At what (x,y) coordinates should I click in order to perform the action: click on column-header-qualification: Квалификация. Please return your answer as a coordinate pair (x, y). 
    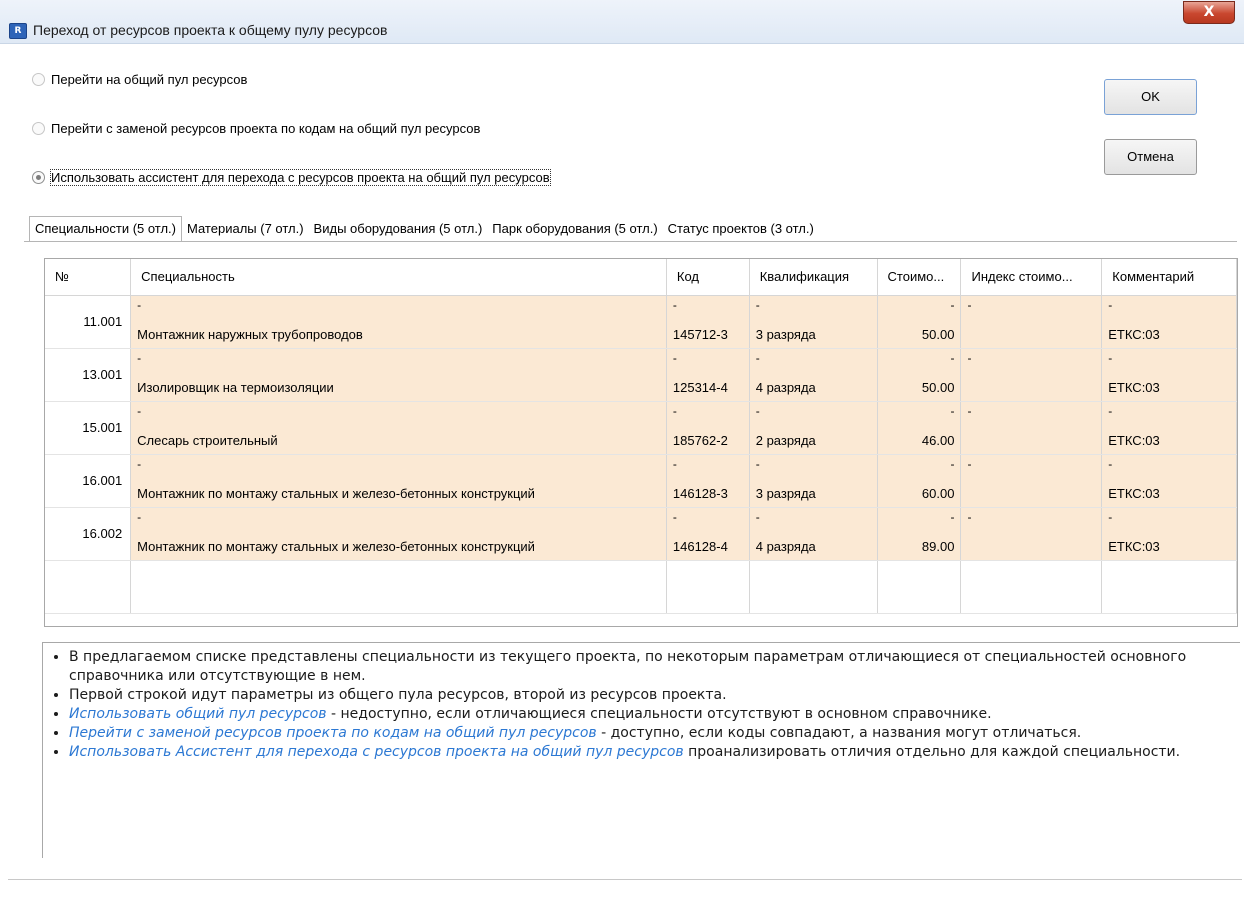
    Looking at the image, I should click on (813, 277).